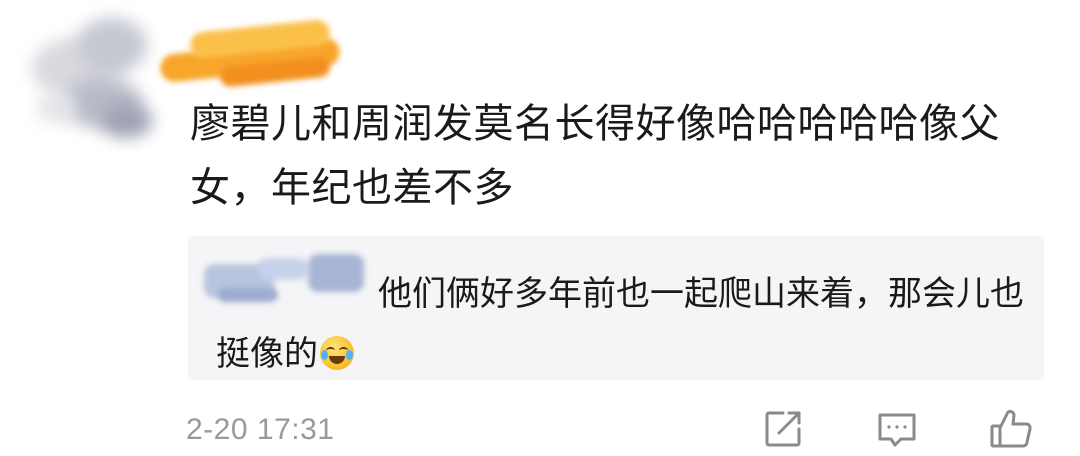 Image resolution: width=1080 pixels, height=456 pixels. I want to click on share-button, so click(783, 429).